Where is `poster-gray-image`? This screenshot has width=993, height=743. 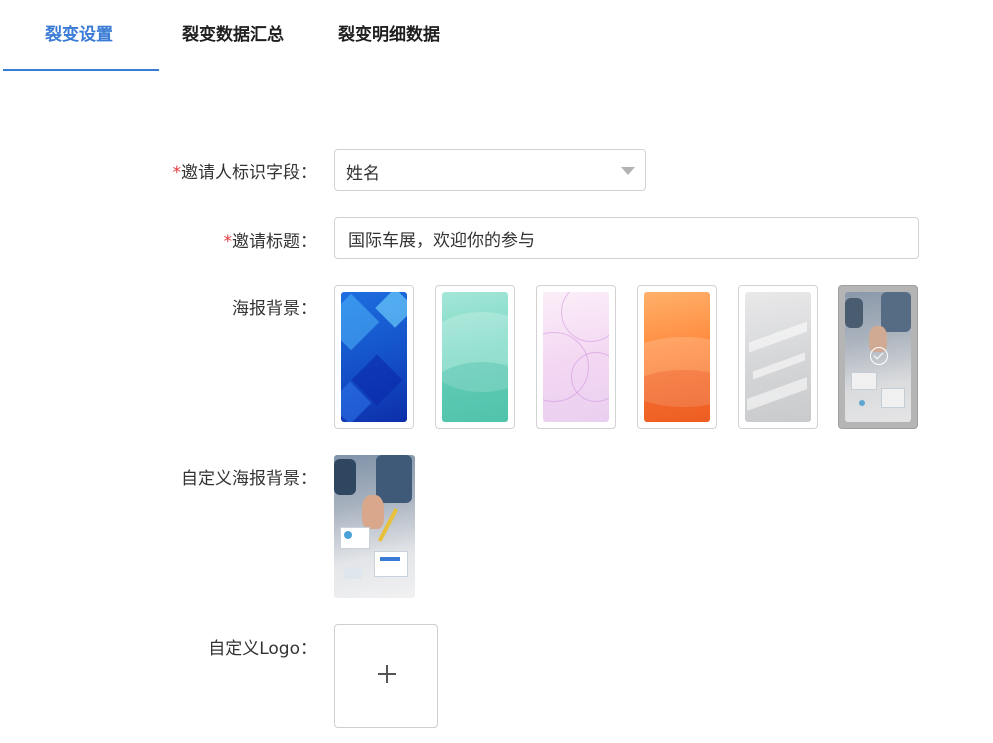
poster-gray-image is located at coordinates (778, 357).